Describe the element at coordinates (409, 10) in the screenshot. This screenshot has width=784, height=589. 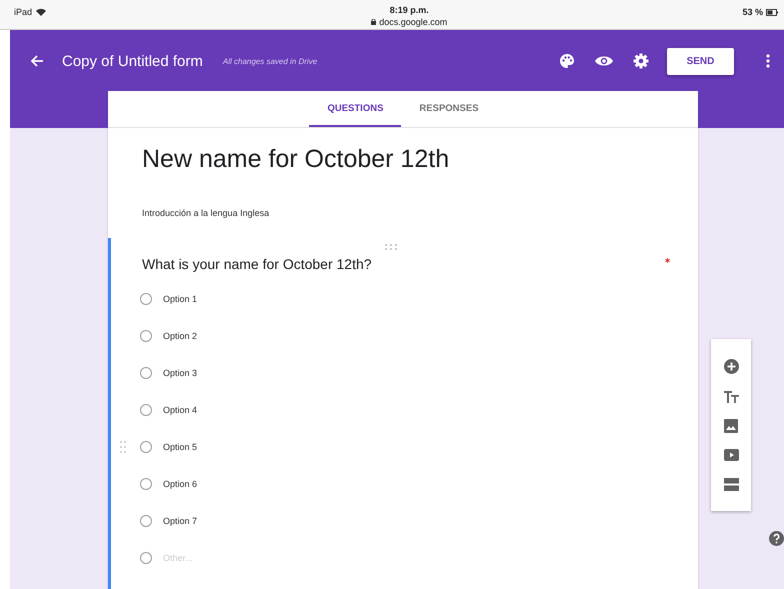
I see `clock-time: 8:19 p.m.` at that location.